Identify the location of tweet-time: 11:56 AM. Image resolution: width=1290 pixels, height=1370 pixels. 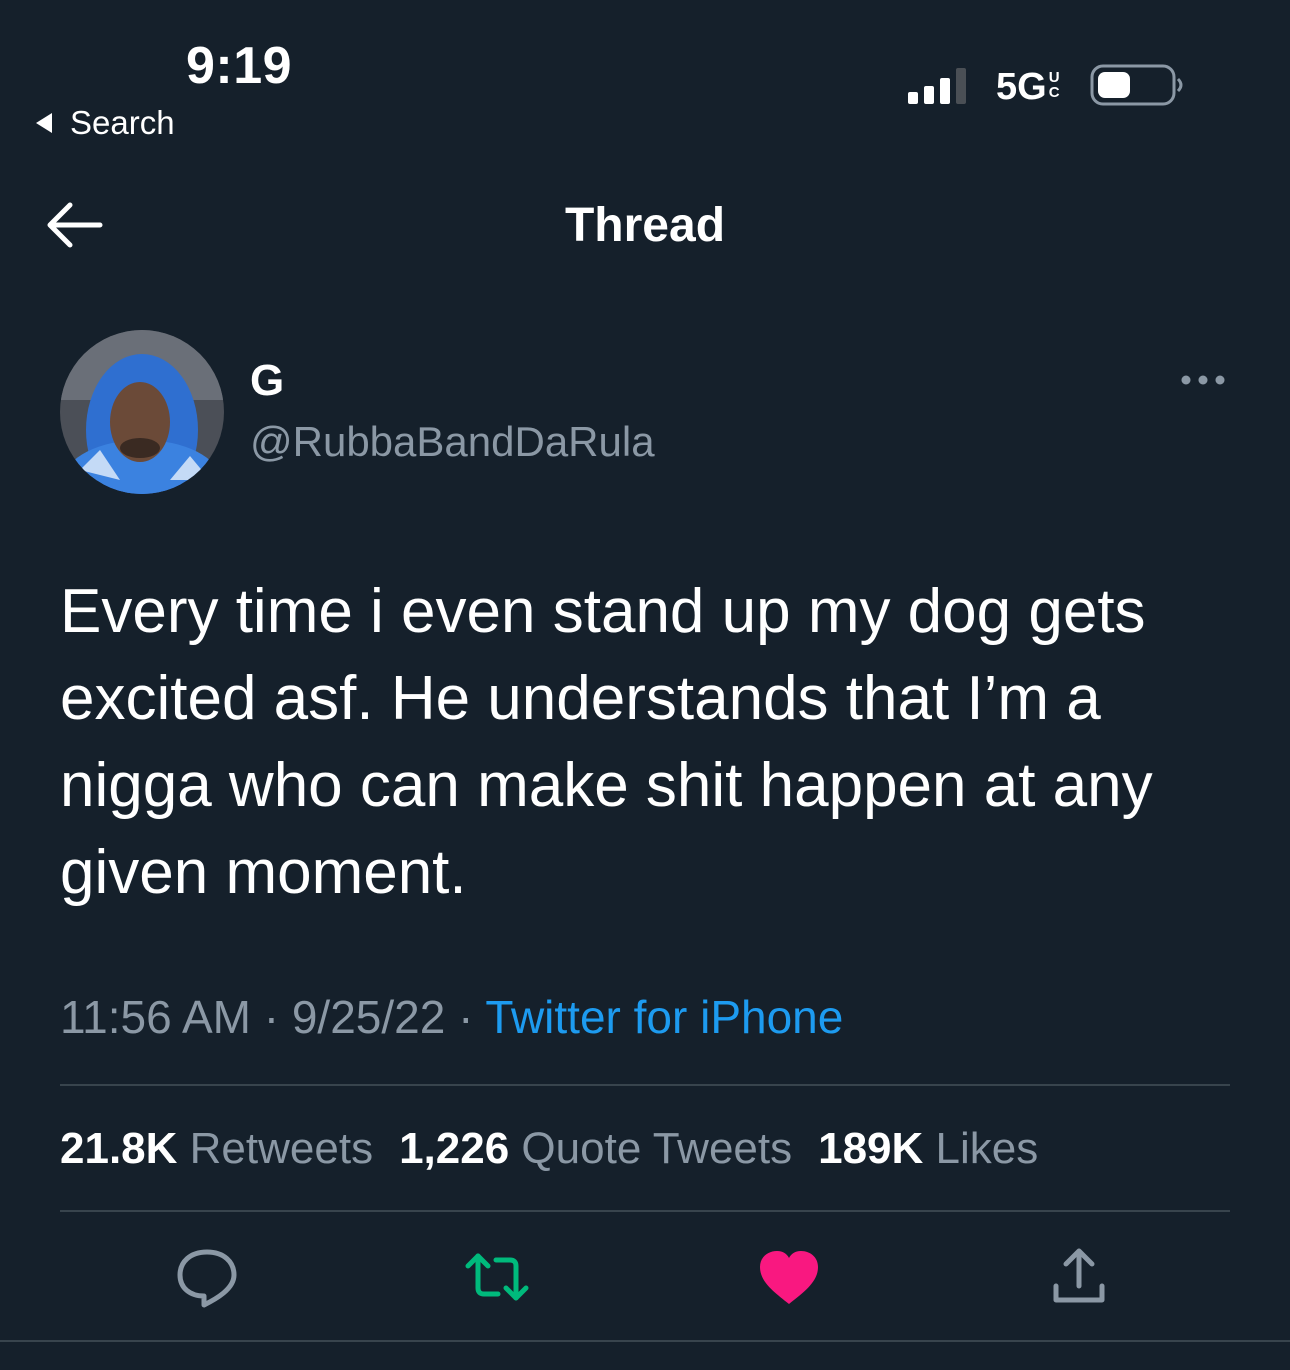
(155, 1017).